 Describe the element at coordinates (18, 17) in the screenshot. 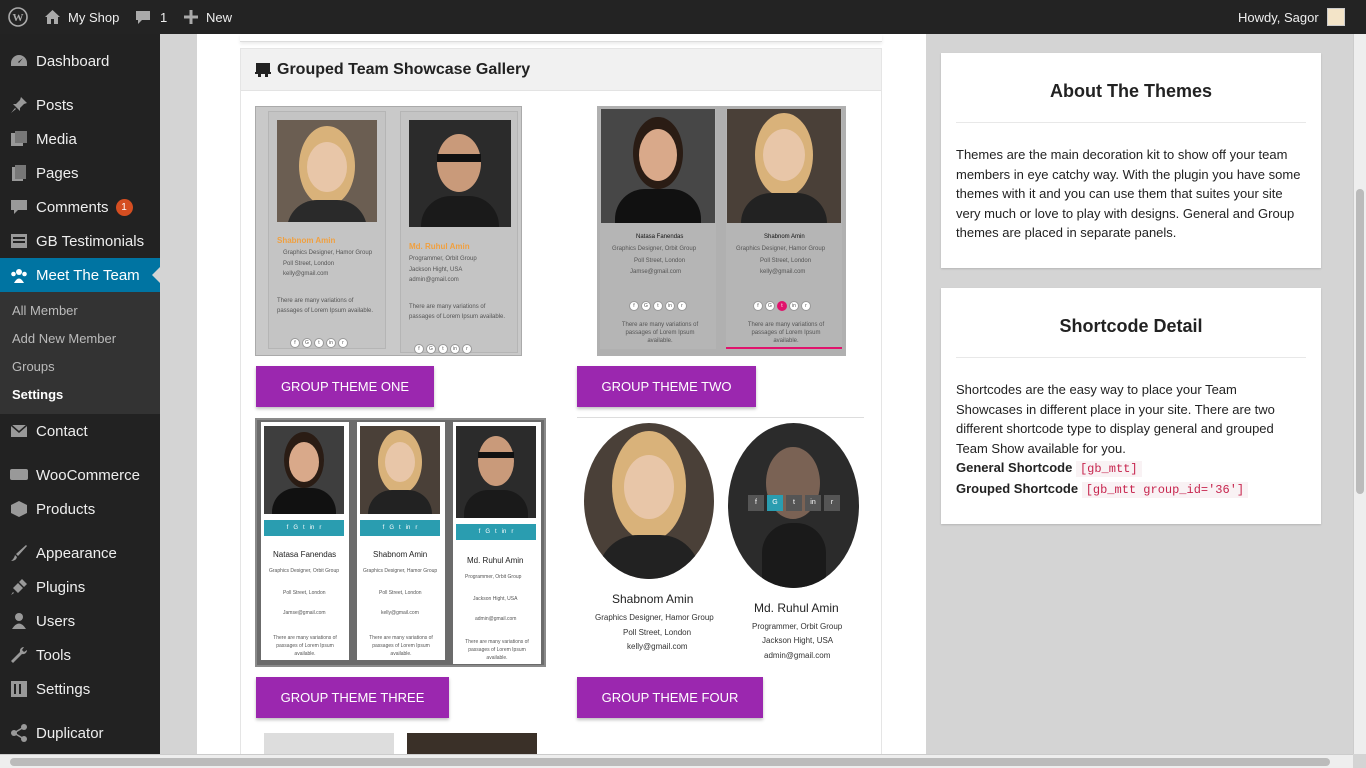

I see `wordpress-logo-icon: W` at that location.